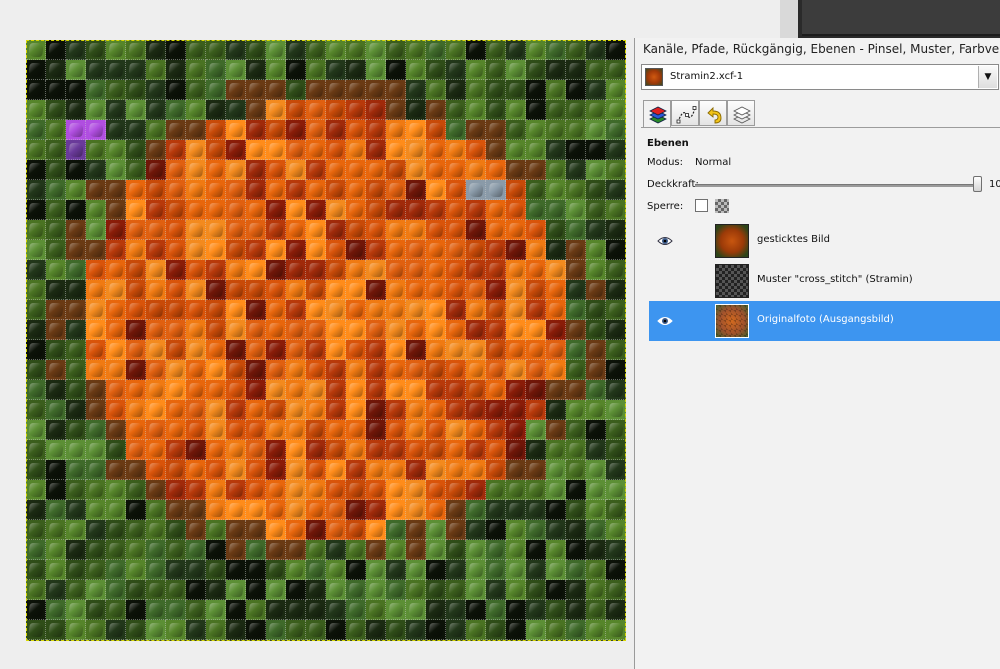 This screenshot has height=669, width=1000. Describe the element at coordinates (741, 113) in the screenshot. I see `channels-tab` at that location.